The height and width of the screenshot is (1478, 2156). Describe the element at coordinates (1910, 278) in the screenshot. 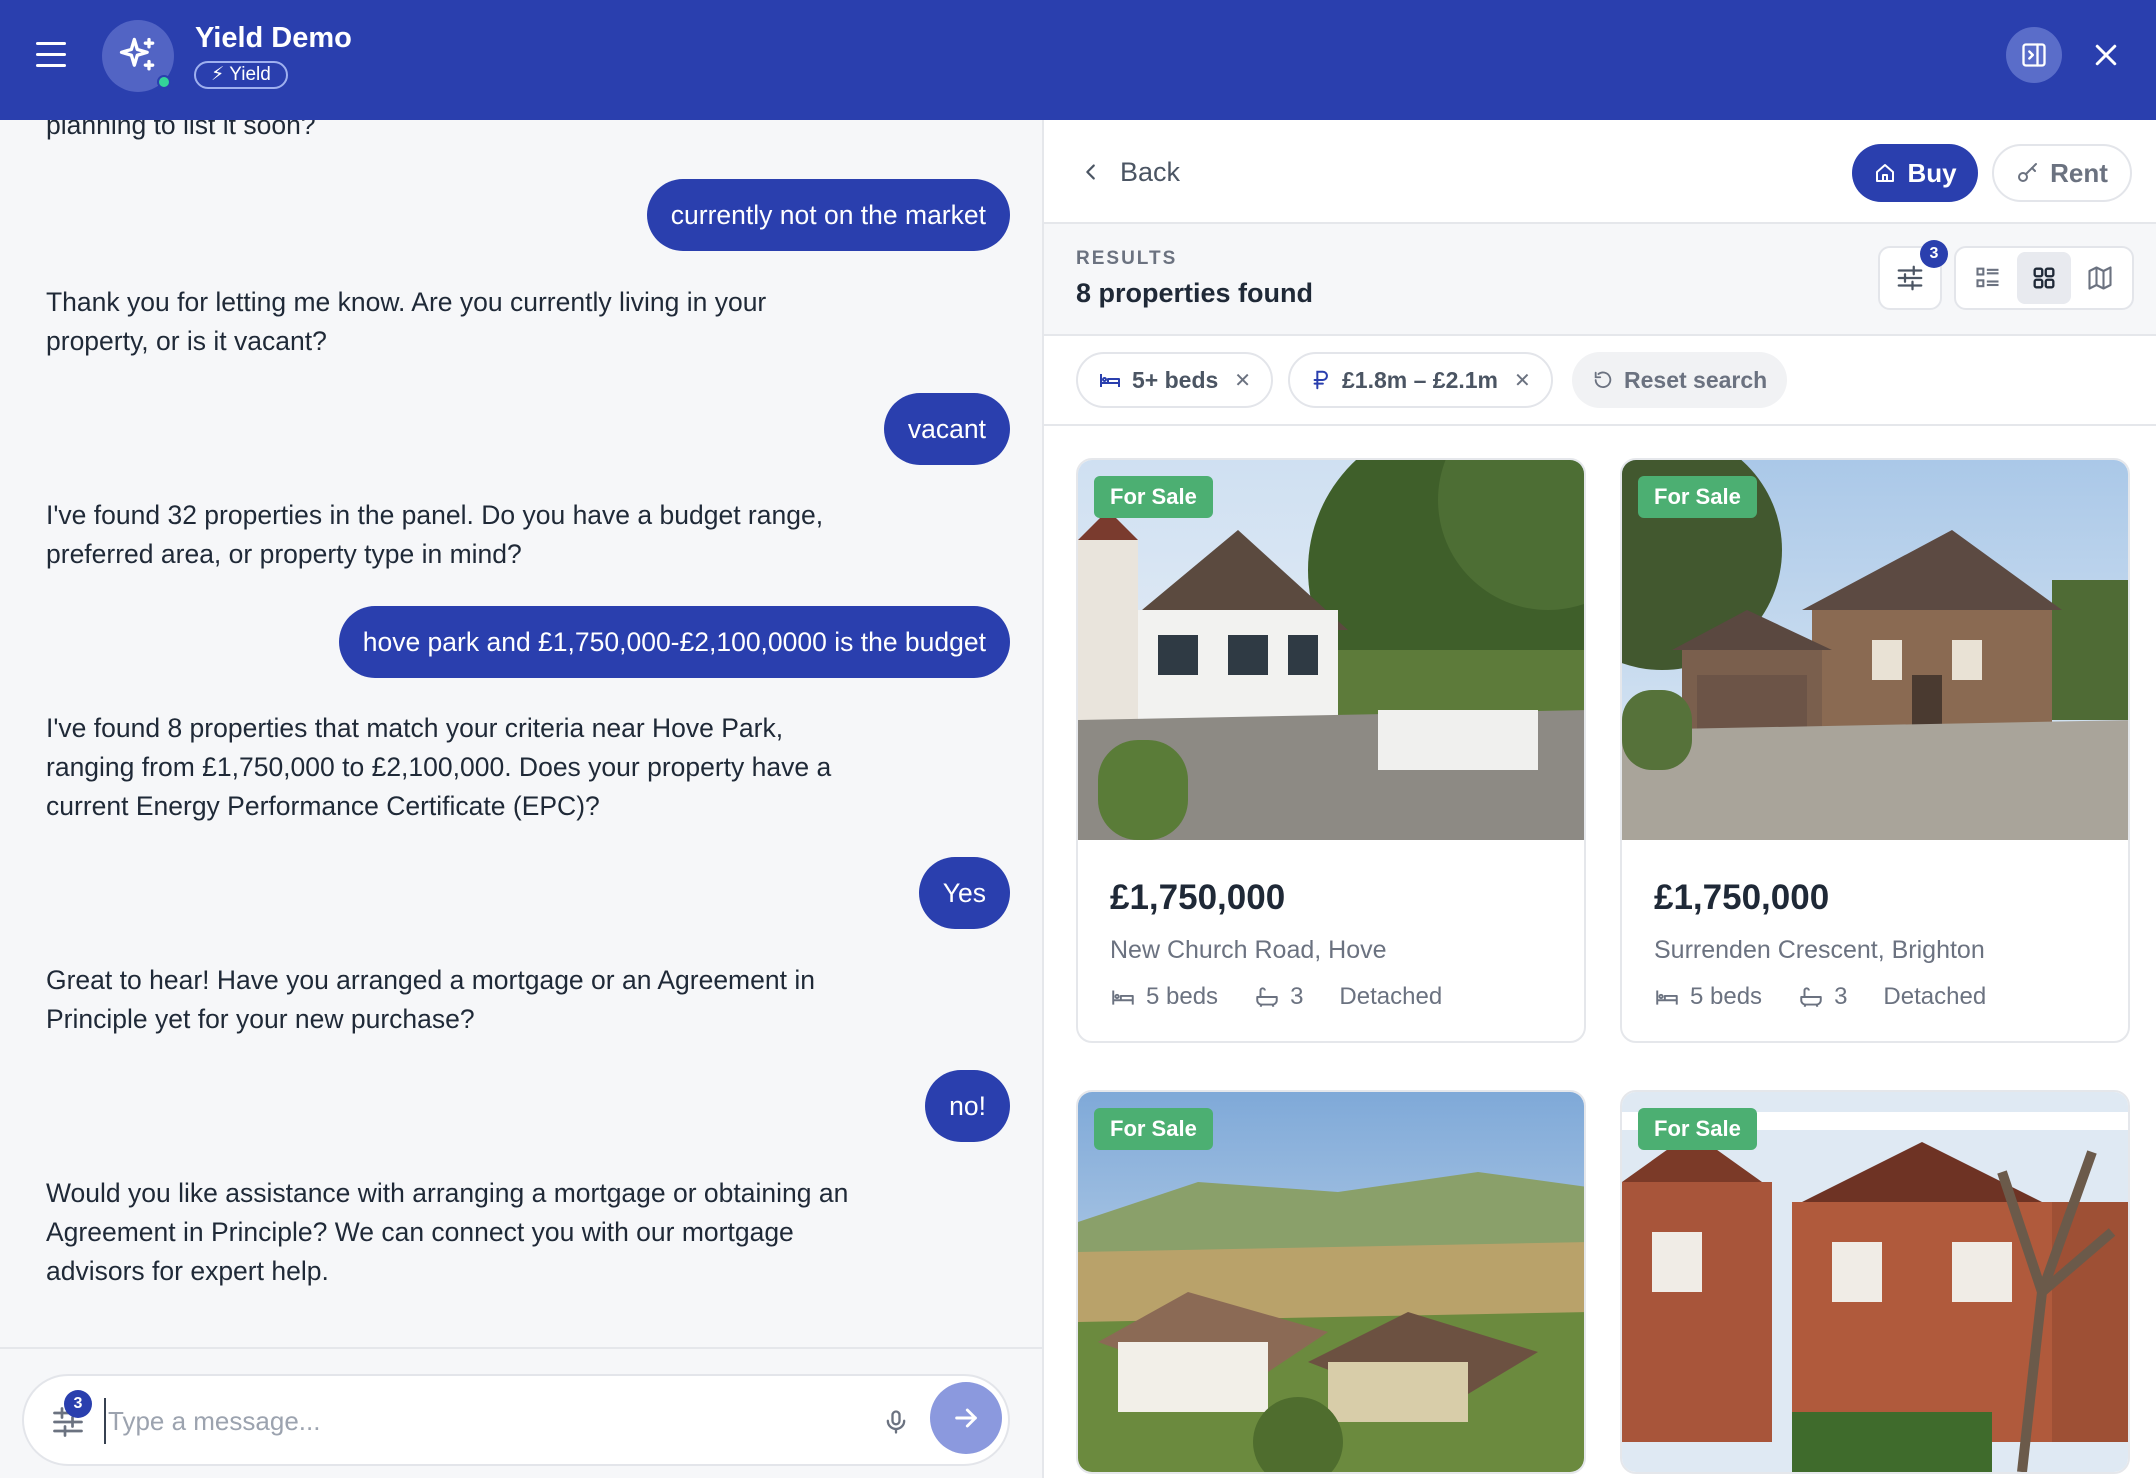

I see `filter-sliders-icon` at that location.